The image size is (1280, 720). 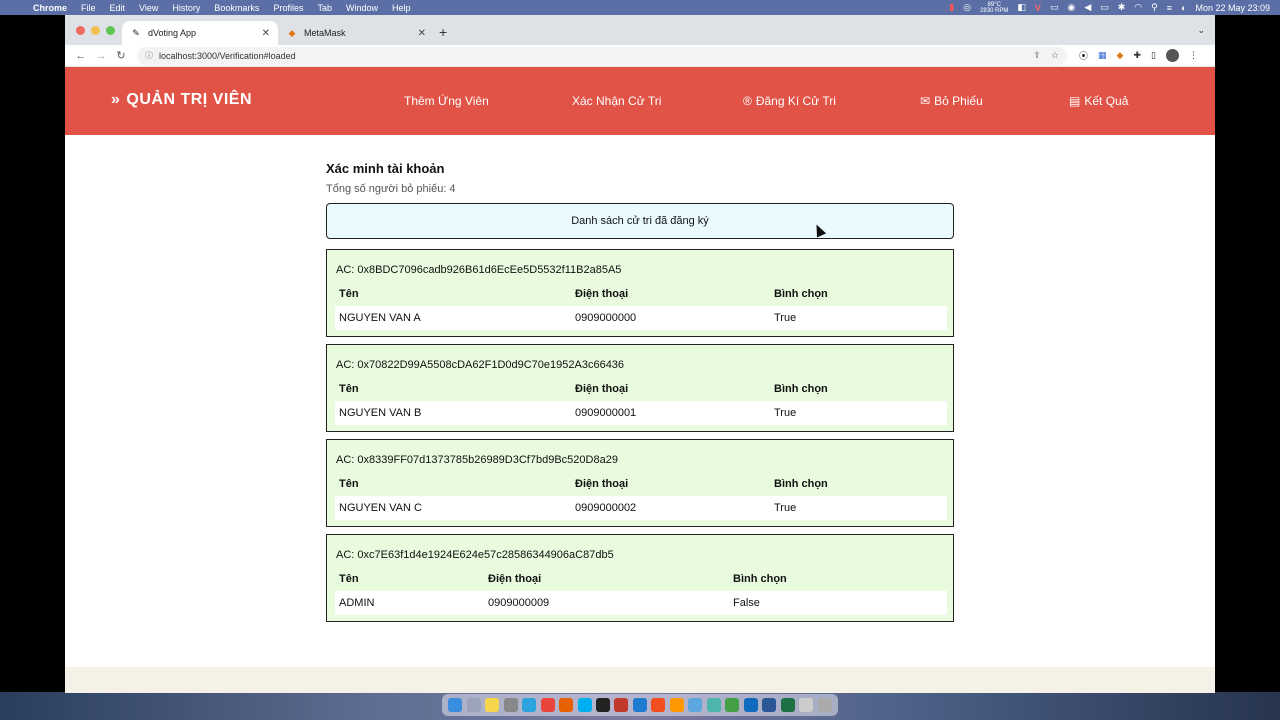 What do you see at coordinates (1232, 8) in the screenshot?
I see `clock-datetime: Mon 22 May 23:09` at bounding box center [1232, 8].